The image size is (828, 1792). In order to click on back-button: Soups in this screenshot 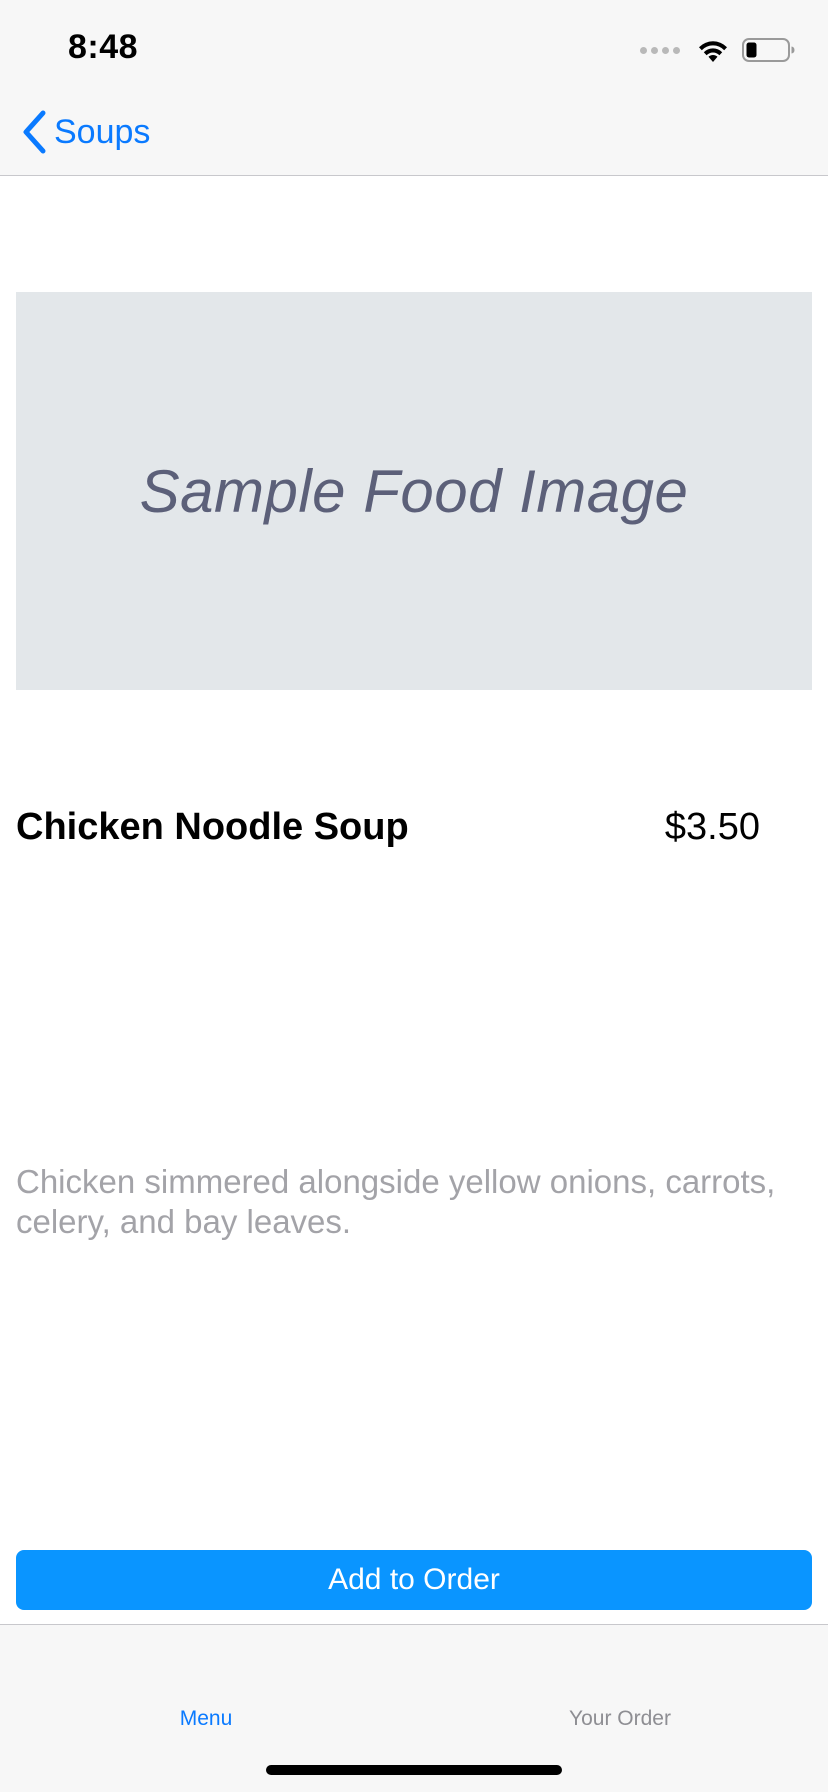, I will do `click(86, 132)`.